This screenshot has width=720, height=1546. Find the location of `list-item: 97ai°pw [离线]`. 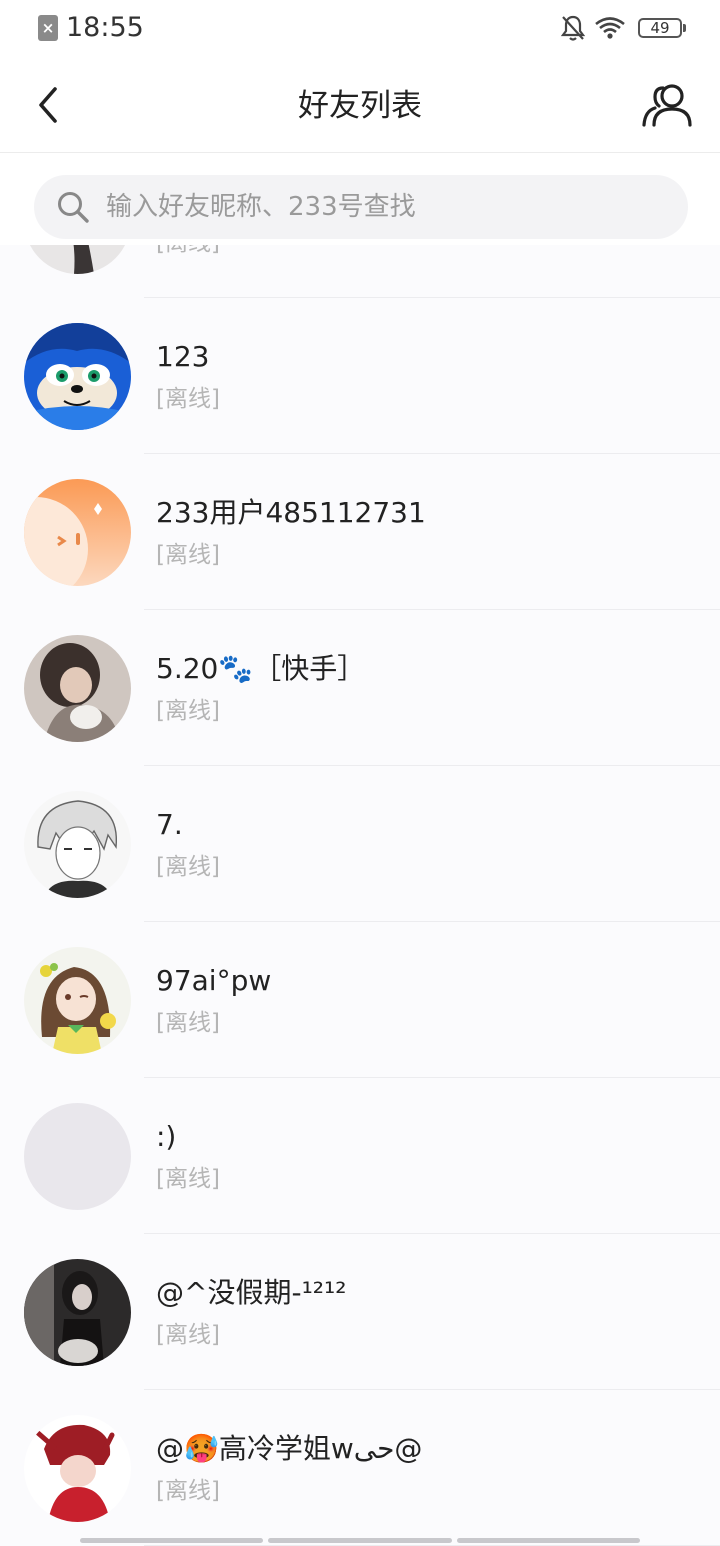

list-item: 97ai°pw [离线] is located at coordinates (360, 1000).